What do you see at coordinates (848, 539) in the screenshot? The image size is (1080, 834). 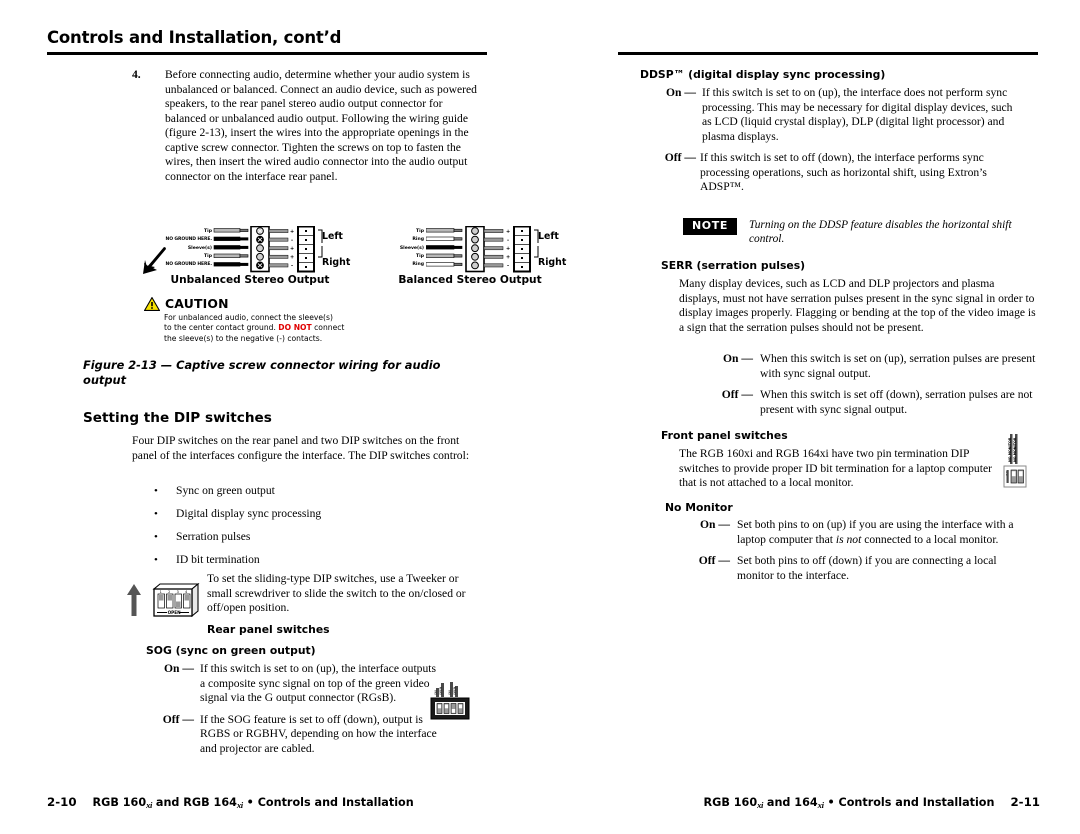 I see `is-not-emphasis: is not` at bounding box center [848, 539].